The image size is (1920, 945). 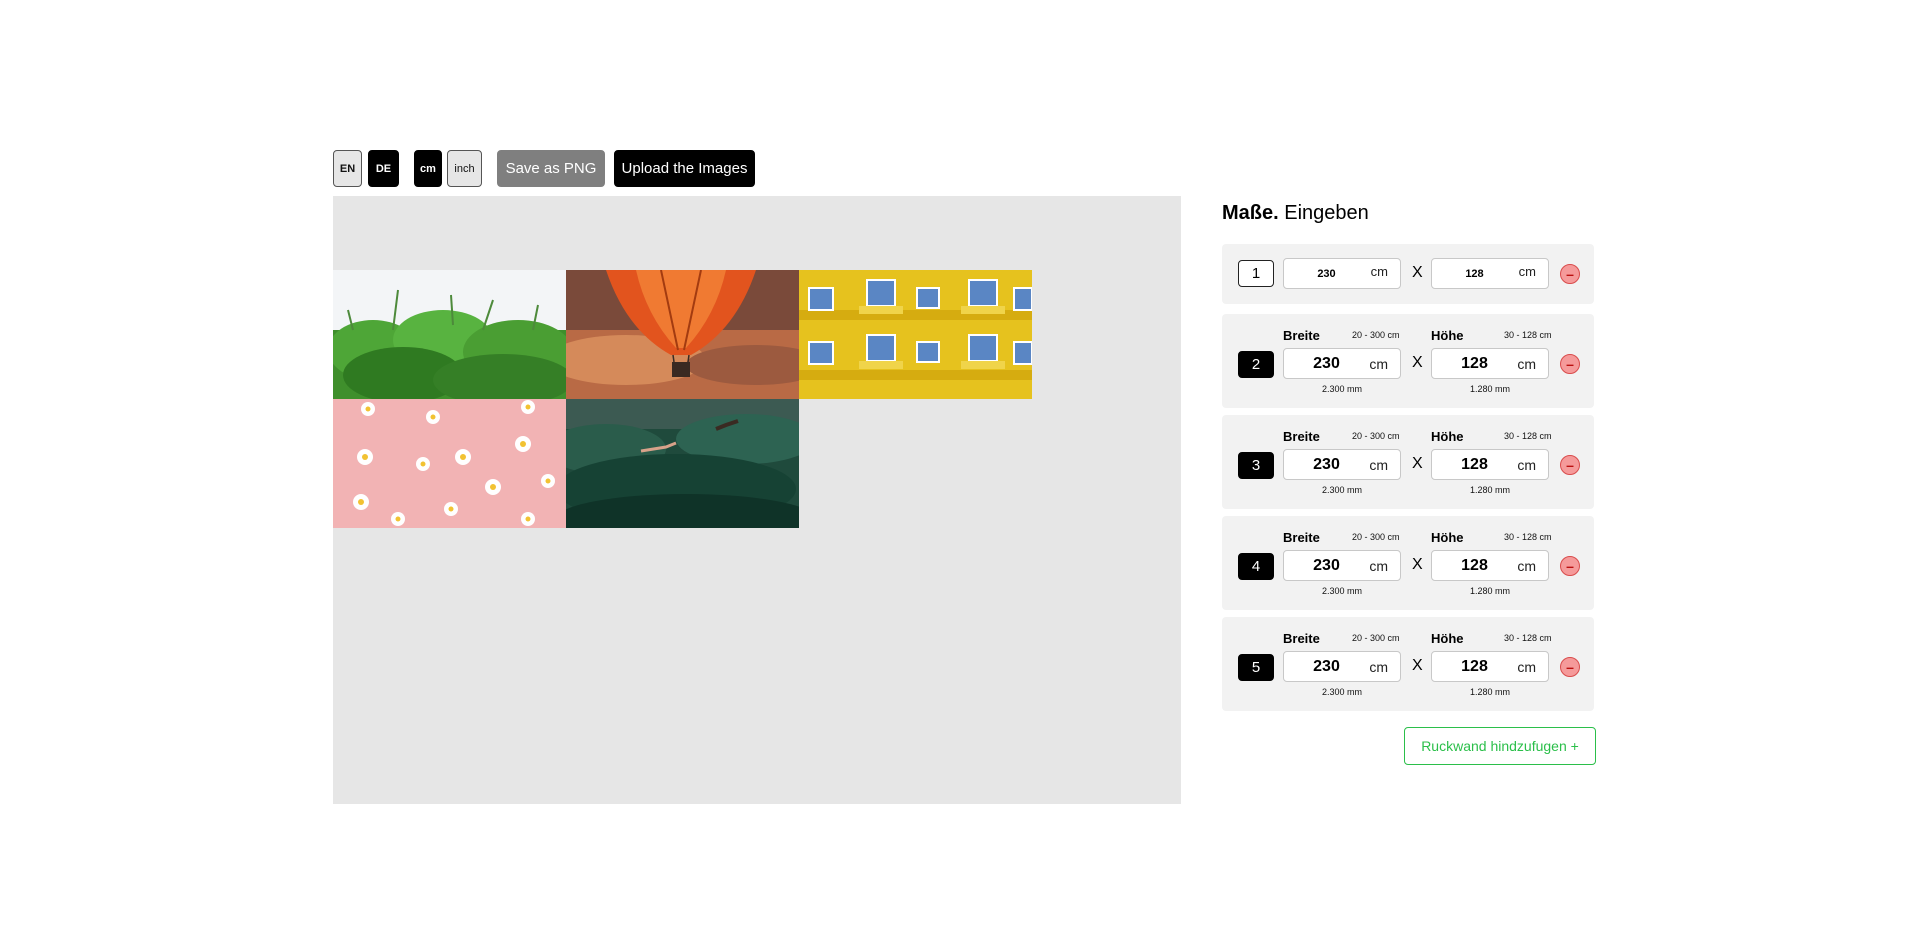 I want to click on save-png-button: Save as PNG, so click(x=551, y=168).